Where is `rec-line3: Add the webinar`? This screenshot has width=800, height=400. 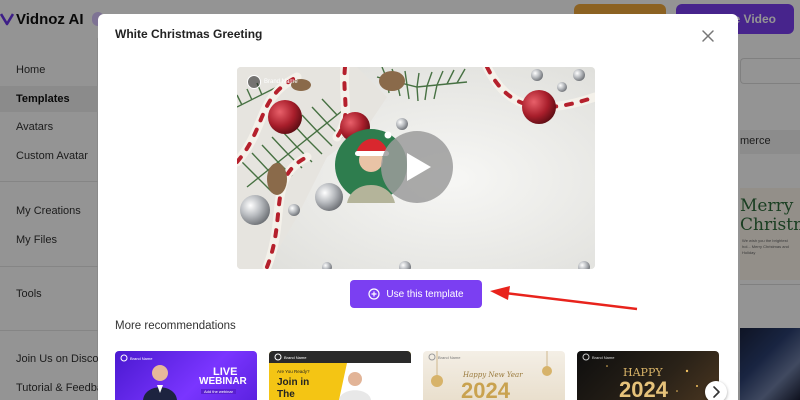 rec-line3: Add the webinar is located at coordinates (218, 391).